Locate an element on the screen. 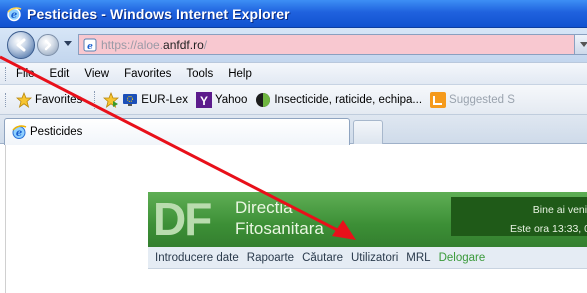  yahoo-icon: Y is located at coordinates (203, 99).